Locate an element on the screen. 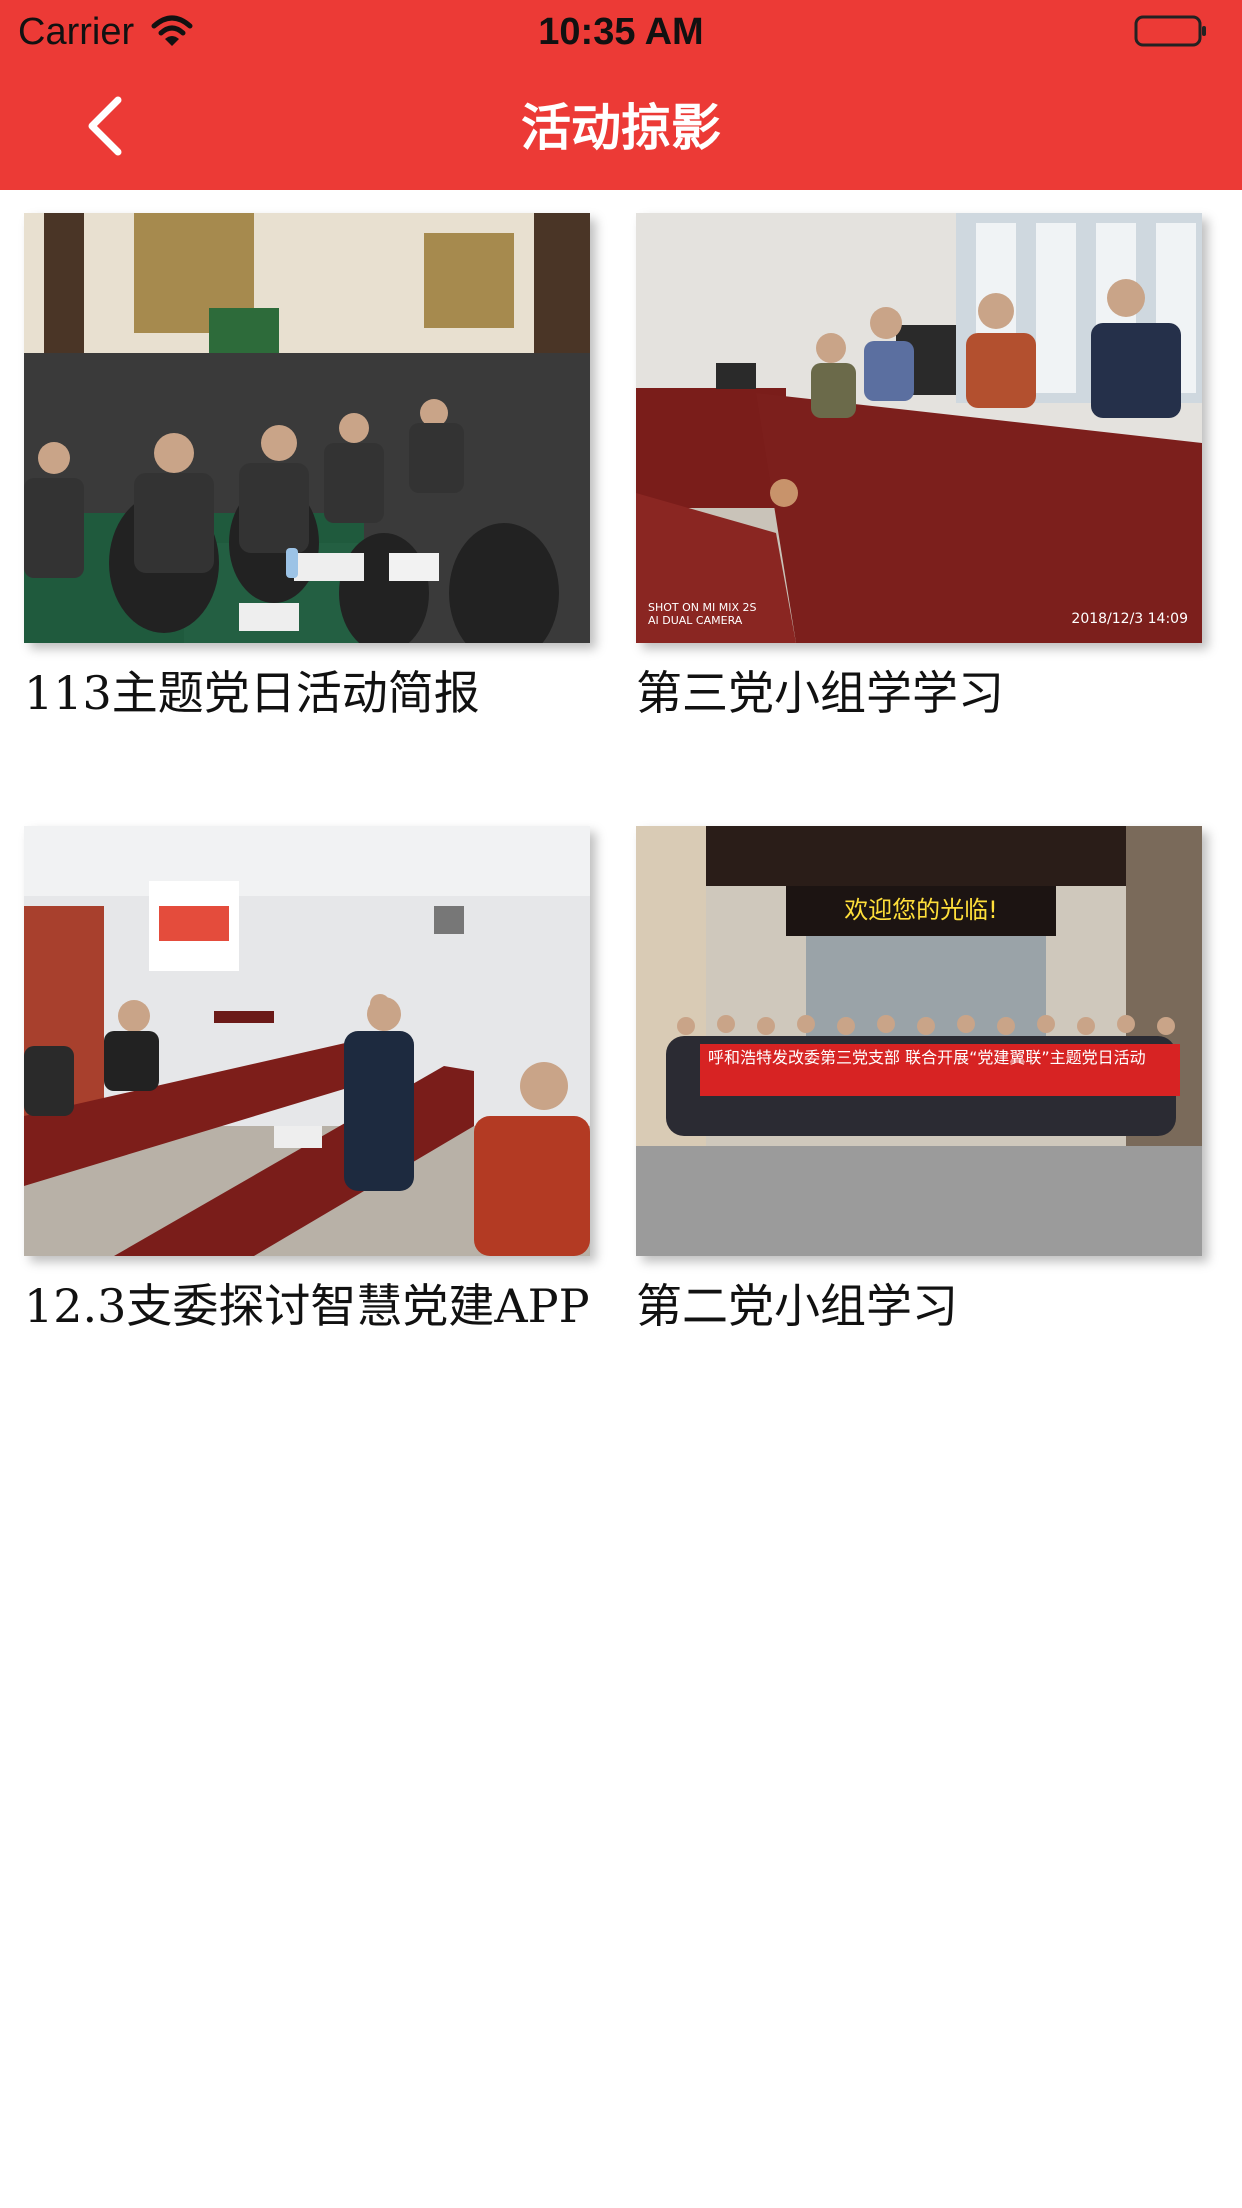  red-banner: 呼和浩特发改委第三党支部 联合开展“党建翼联”主题党日活动 is located at coordinates (940, 1070).